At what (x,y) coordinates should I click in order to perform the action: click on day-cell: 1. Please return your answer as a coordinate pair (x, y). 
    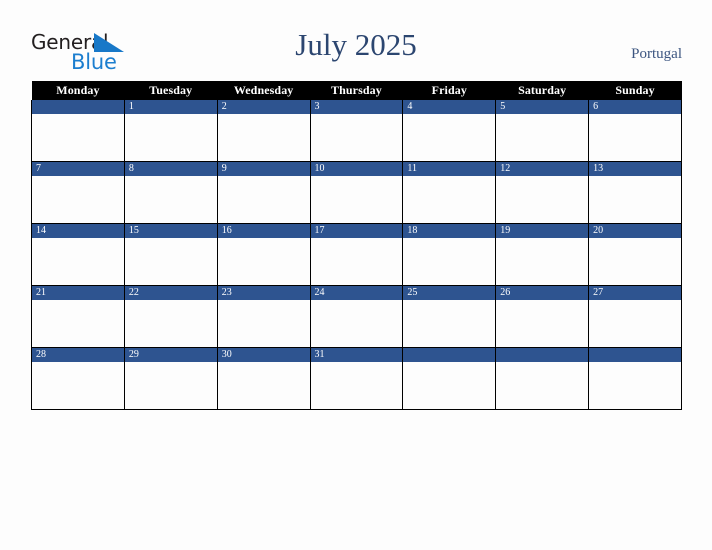
    Looking at the image, I should click on (170, 131).